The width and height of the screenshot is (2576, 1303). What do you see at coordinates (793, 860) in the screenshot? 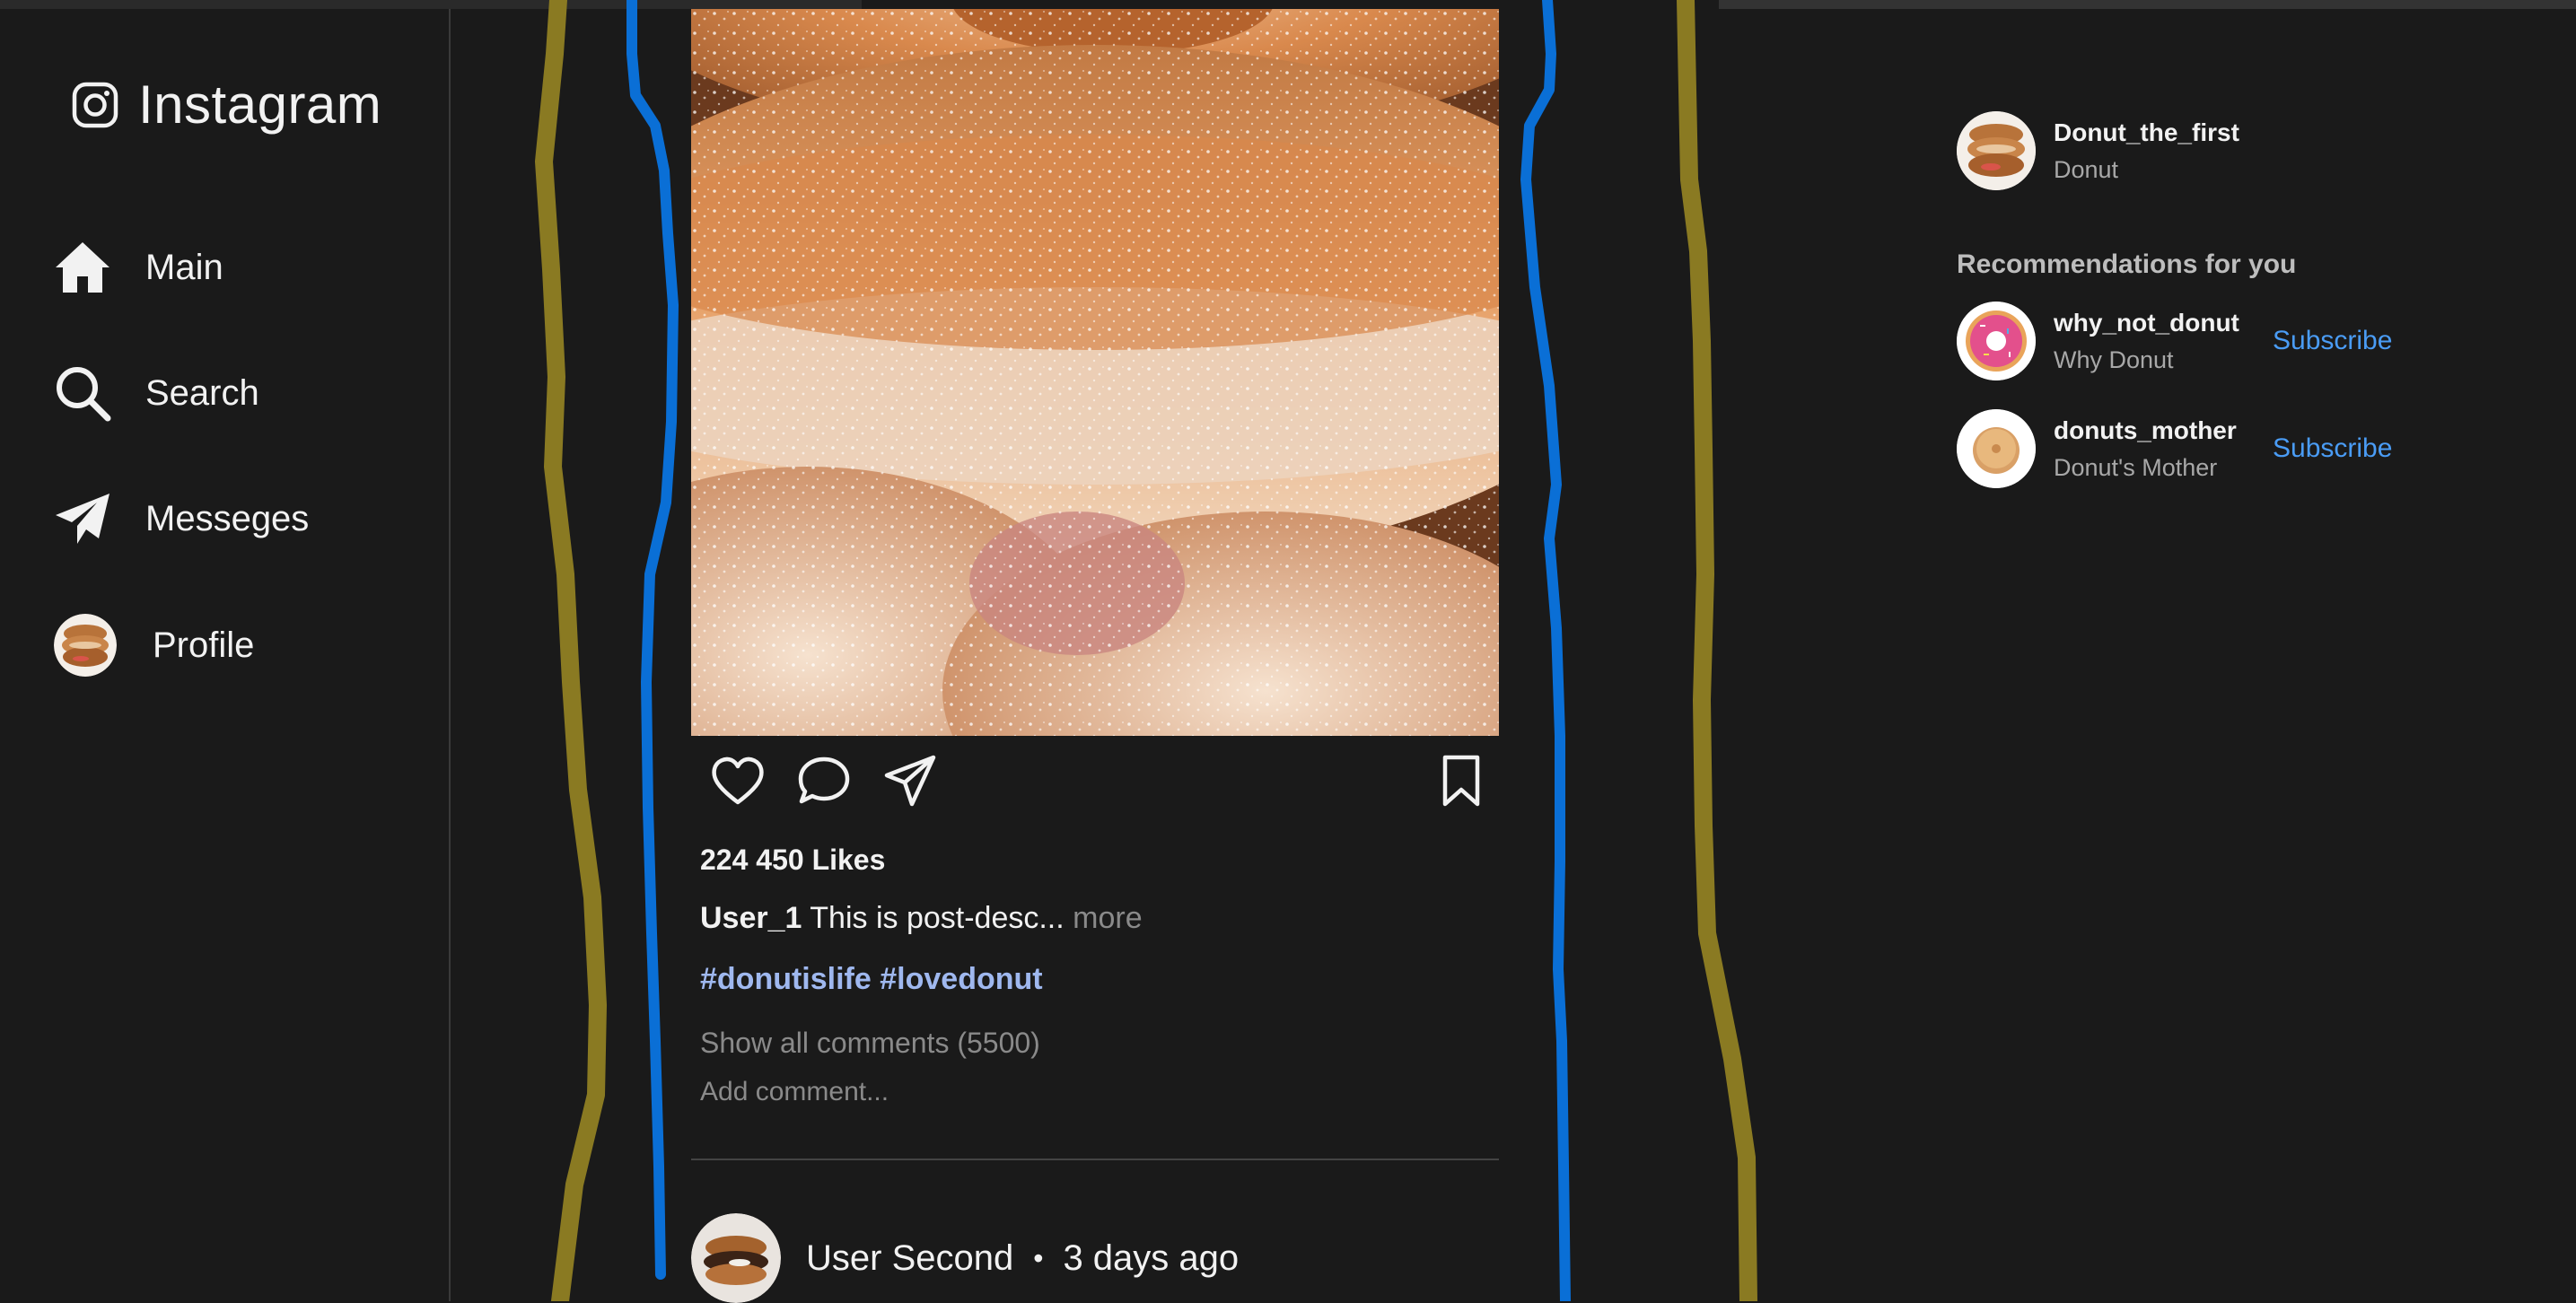
I see `likes-count: 224 450 Likes` at bounding box center [793, 860].